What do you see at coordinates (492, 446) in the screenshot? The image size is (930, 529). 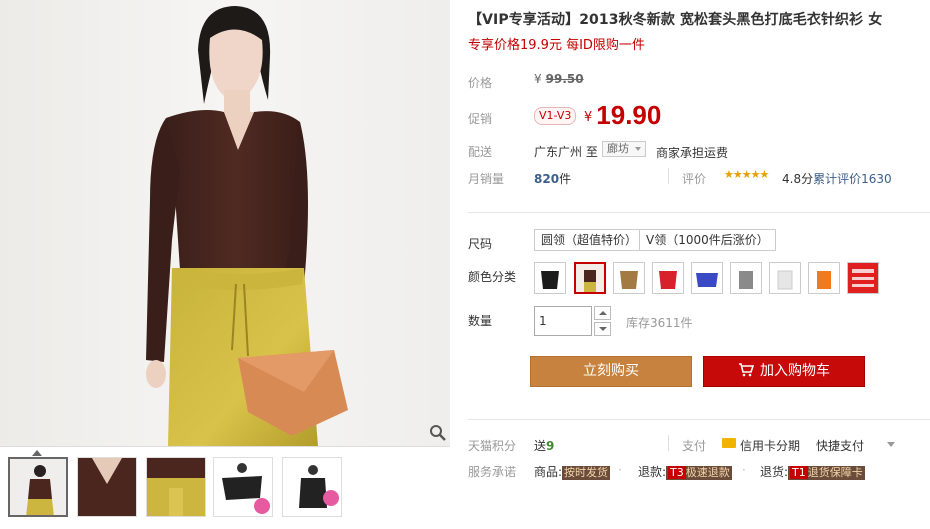 I see `points-label: 天猫积分` at bounding box center [492, 446].